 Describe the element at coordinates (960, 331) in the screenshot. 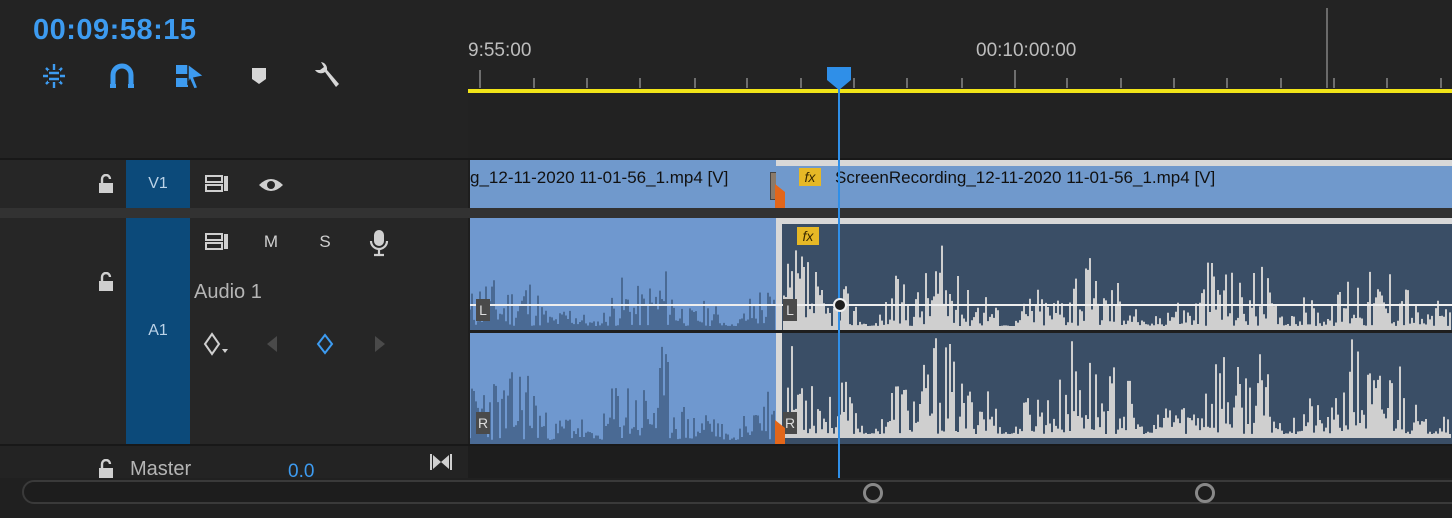

I see `channel-divider` at that location.